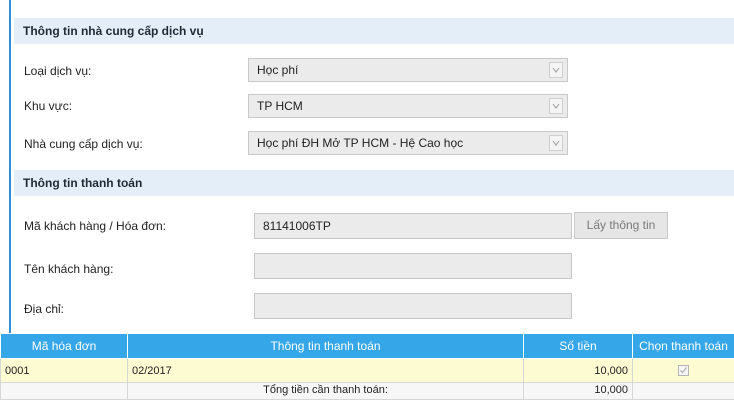  Describe the element at coordinates (413, 226) in the screenshot. I see `customer-code-input: 81141006TP` at that location.